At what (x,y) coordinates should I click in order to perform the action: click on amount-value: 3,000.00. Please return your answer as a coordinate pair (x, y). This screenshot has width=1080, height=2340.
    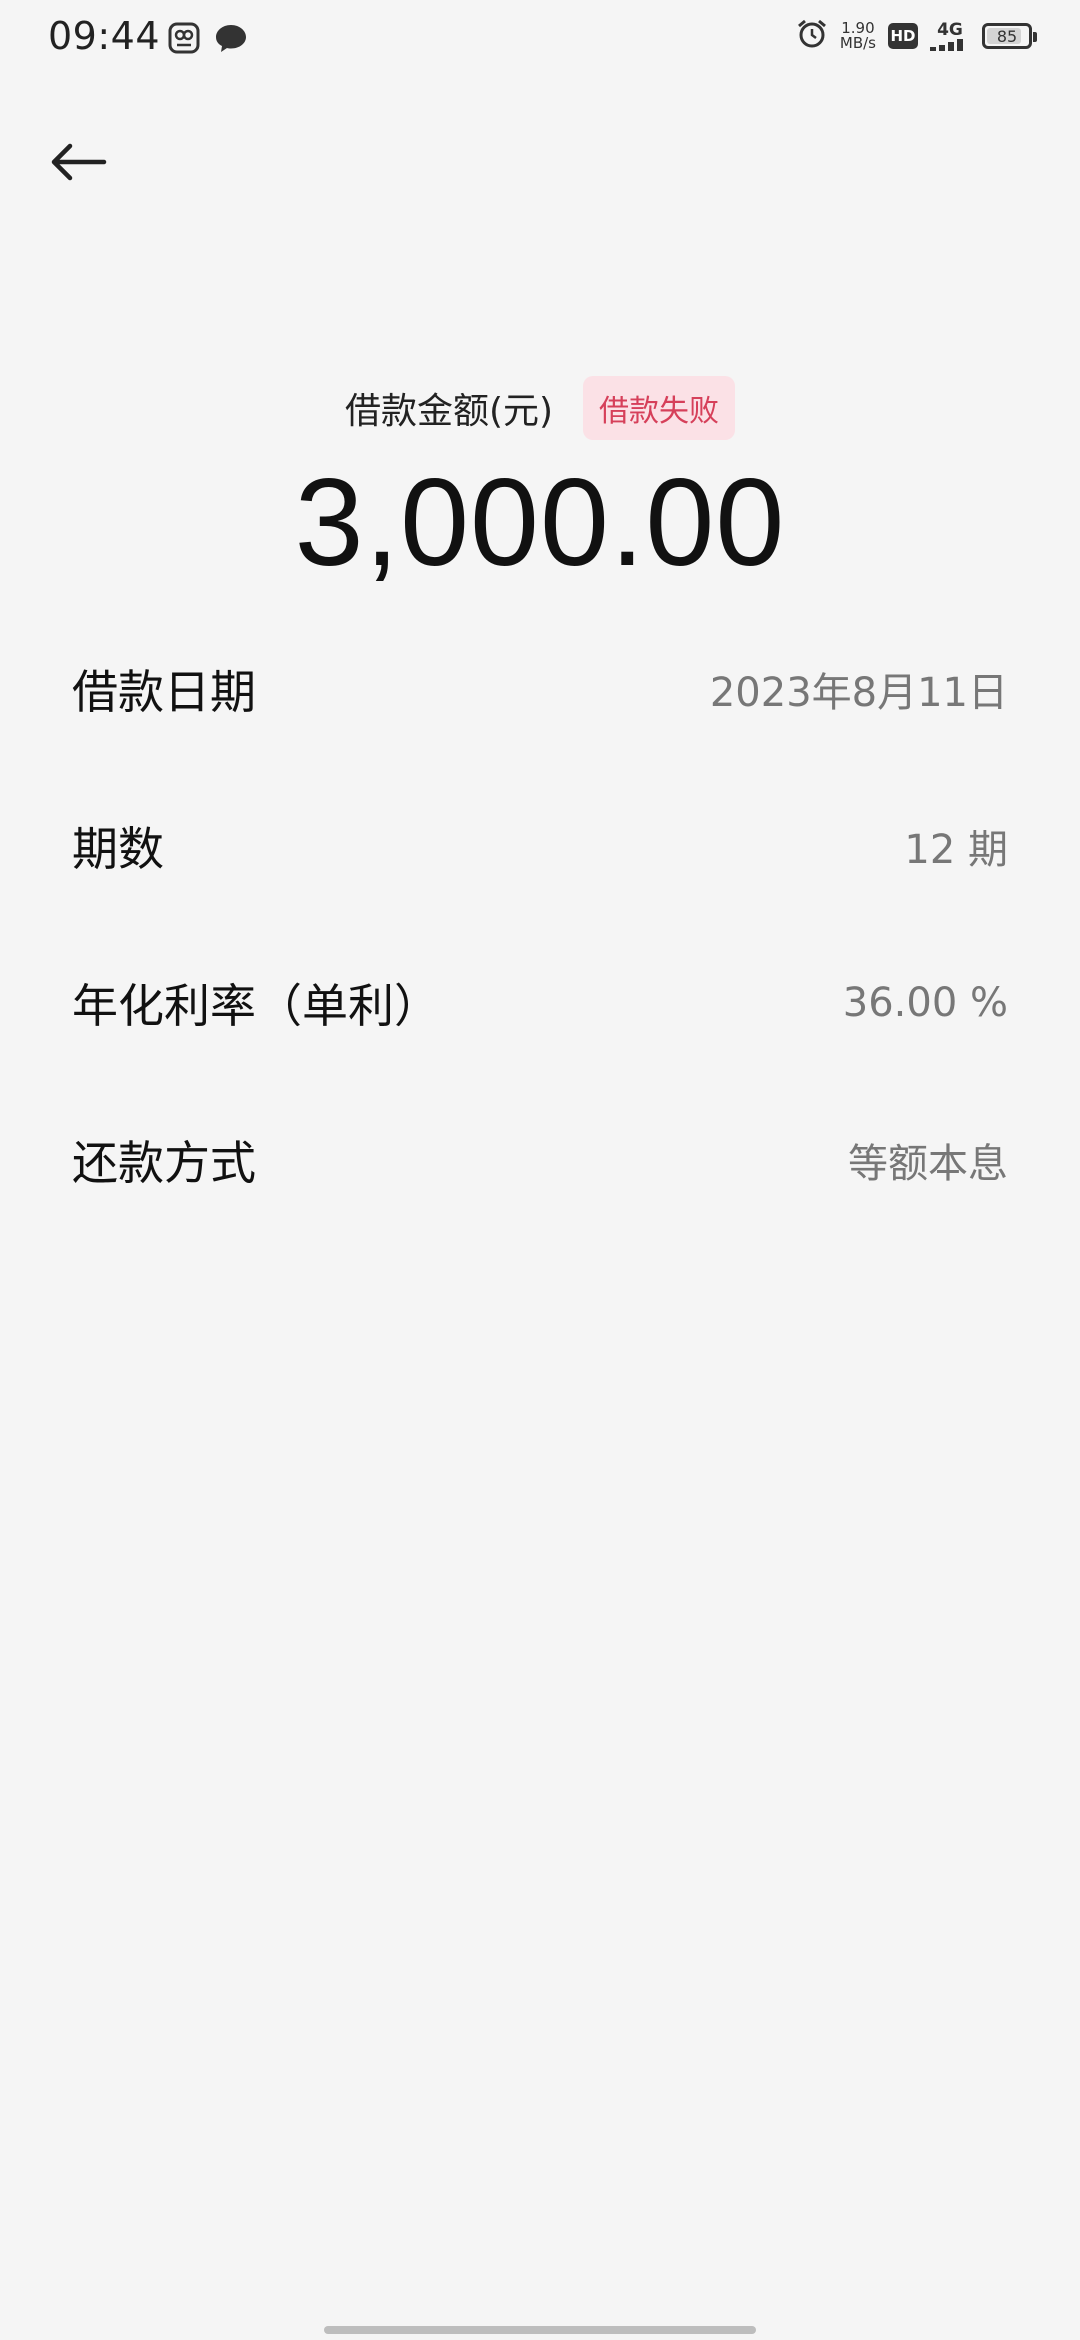
    Looking at the image, I should click on (540, 523).